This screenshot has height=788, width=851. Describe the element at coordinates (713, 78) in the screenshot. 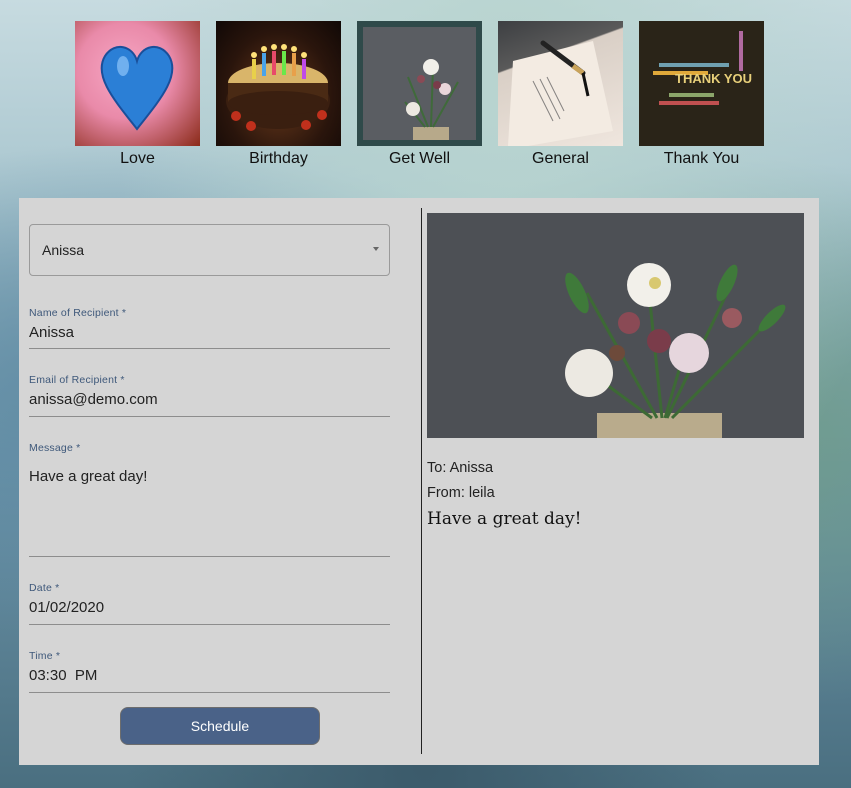

I see `thank-you-text: THANK YOU` at that location.